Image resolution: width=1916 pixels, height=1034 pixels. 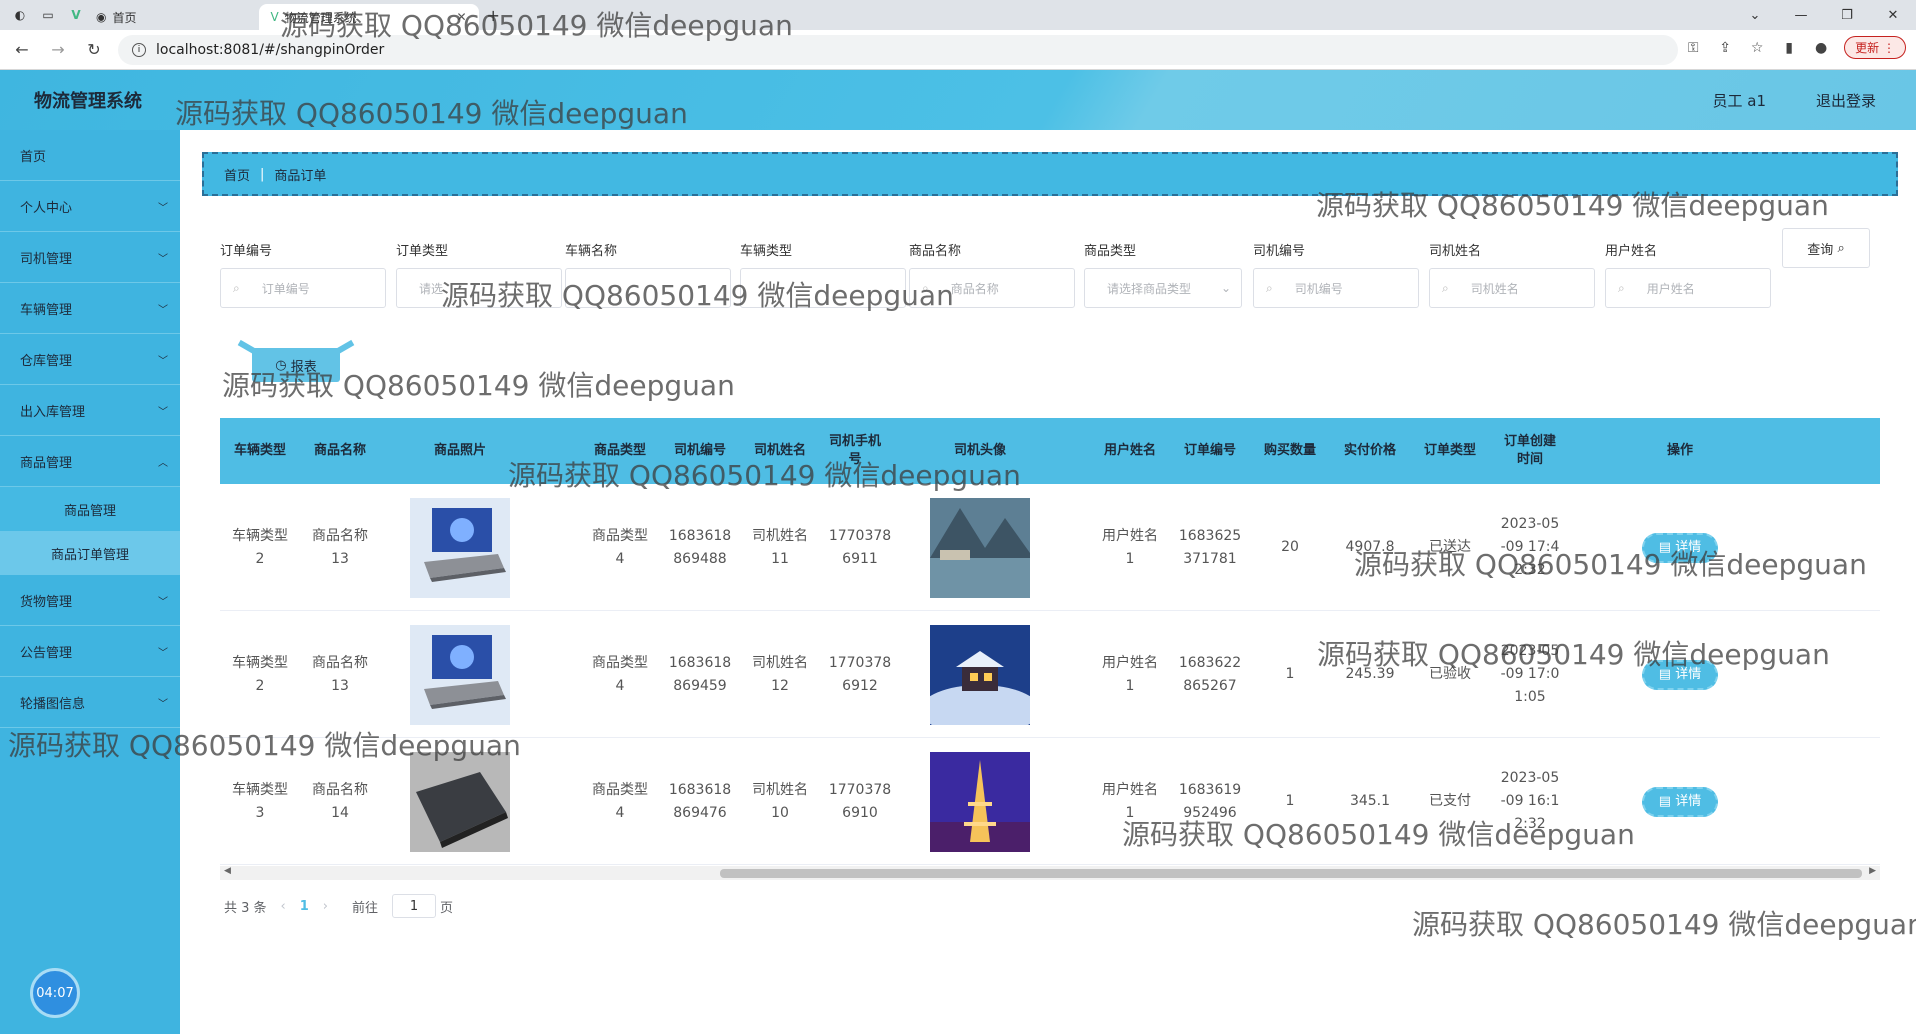 I want to click on logout-link: 退出登录, so click(x=1846, y=100).